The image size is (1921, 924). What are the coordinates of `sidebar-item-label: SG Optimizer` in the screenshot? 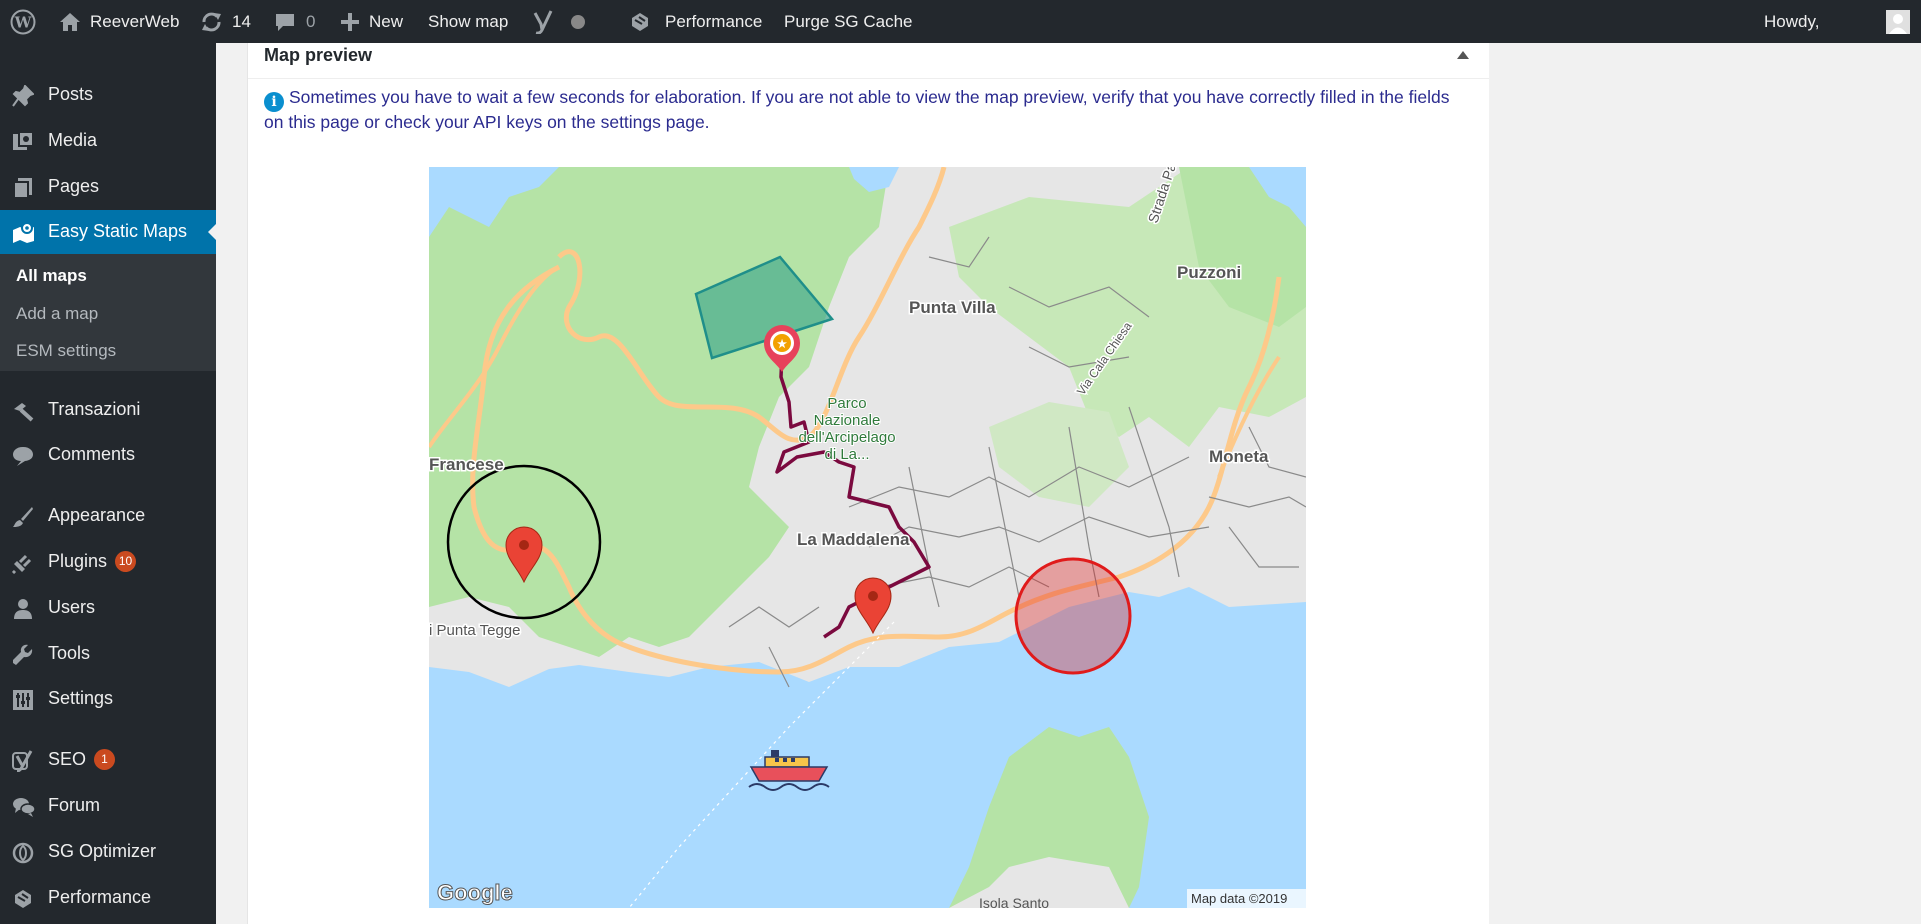 It's located at (102, 851).